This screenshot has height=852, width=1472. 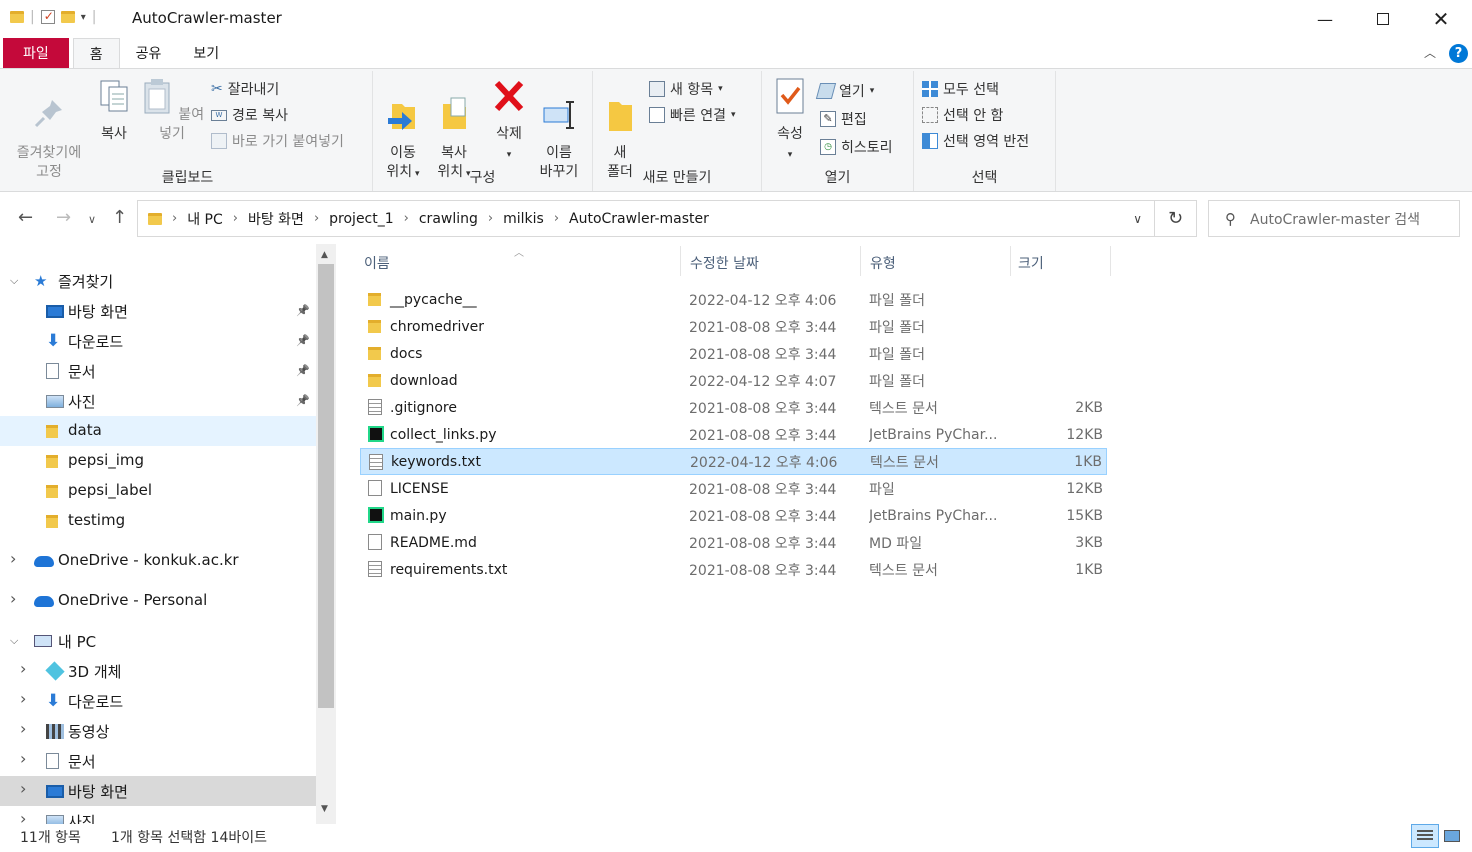 I want to click on maximize-button, so click(x=1383, y=19).